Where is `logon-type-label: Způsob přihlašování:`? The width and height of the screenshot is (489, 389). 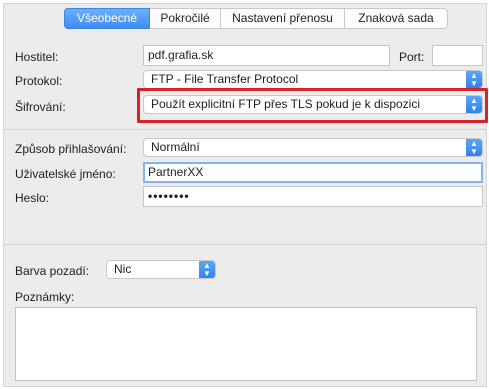
logon-type-label: Způsob přihlašování: is located at coordinates (71, 149).